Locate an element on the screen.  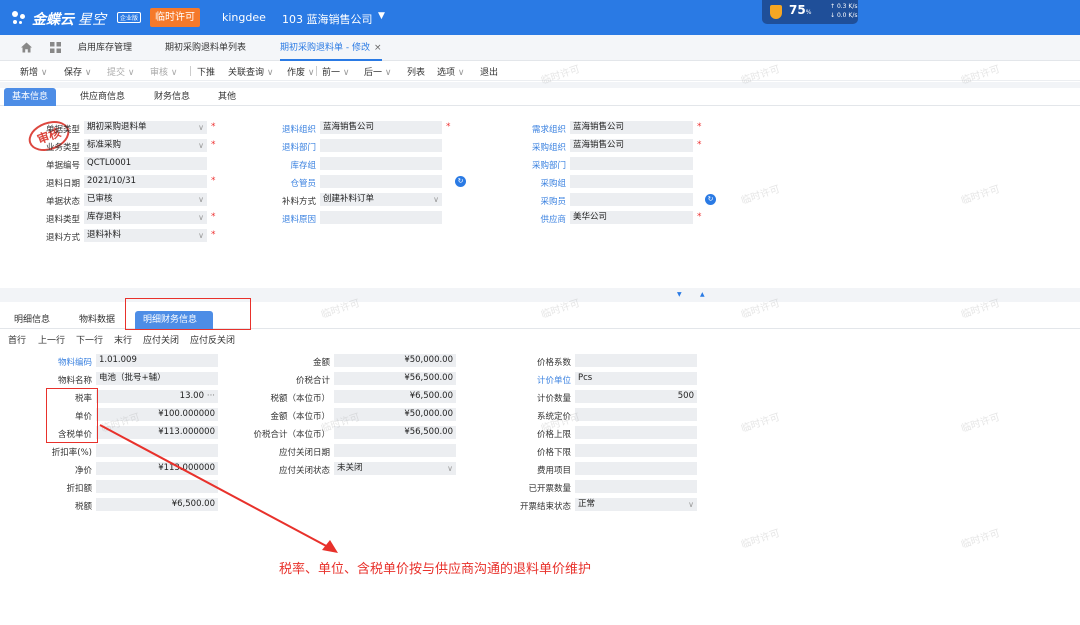
purchase-dept-label: 采购部门 is located at coordinates (542, 165).